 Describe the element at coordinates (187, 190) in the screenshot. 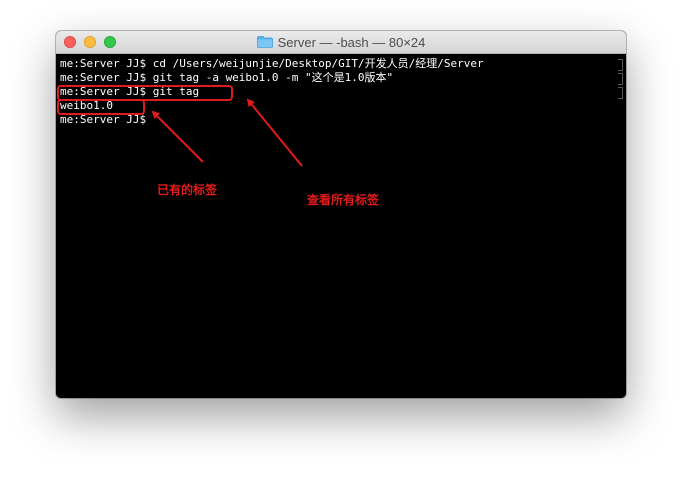

I see `annotation-existing-tag: 已有的标签` at that location.